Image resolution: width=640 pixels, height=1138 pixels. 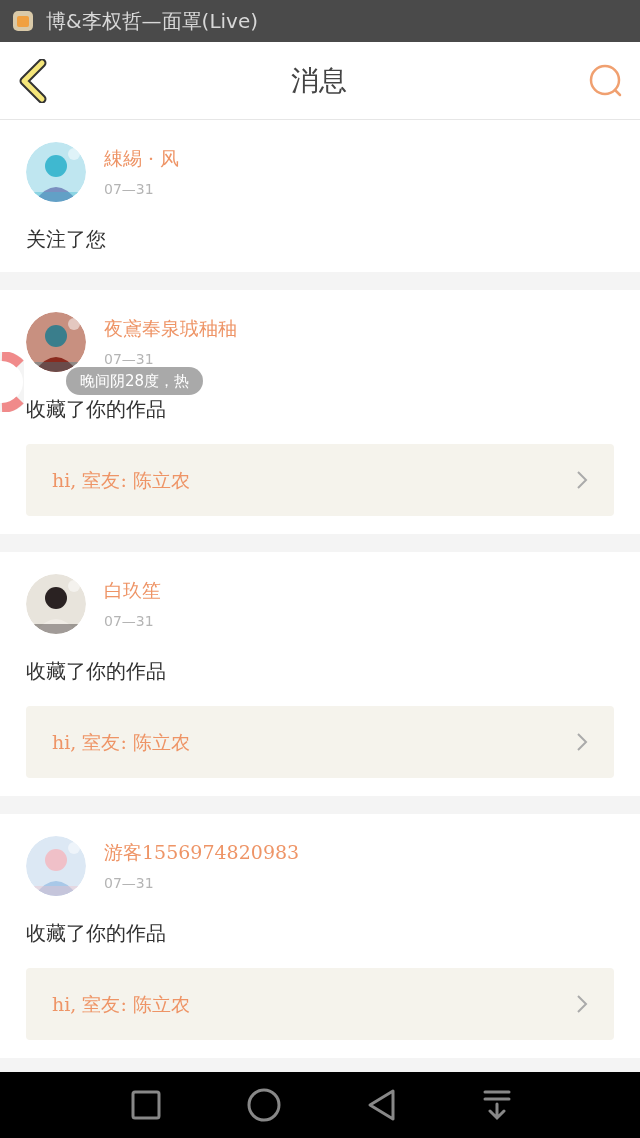 I want to click on app-icon, so click(x=23, y=21).